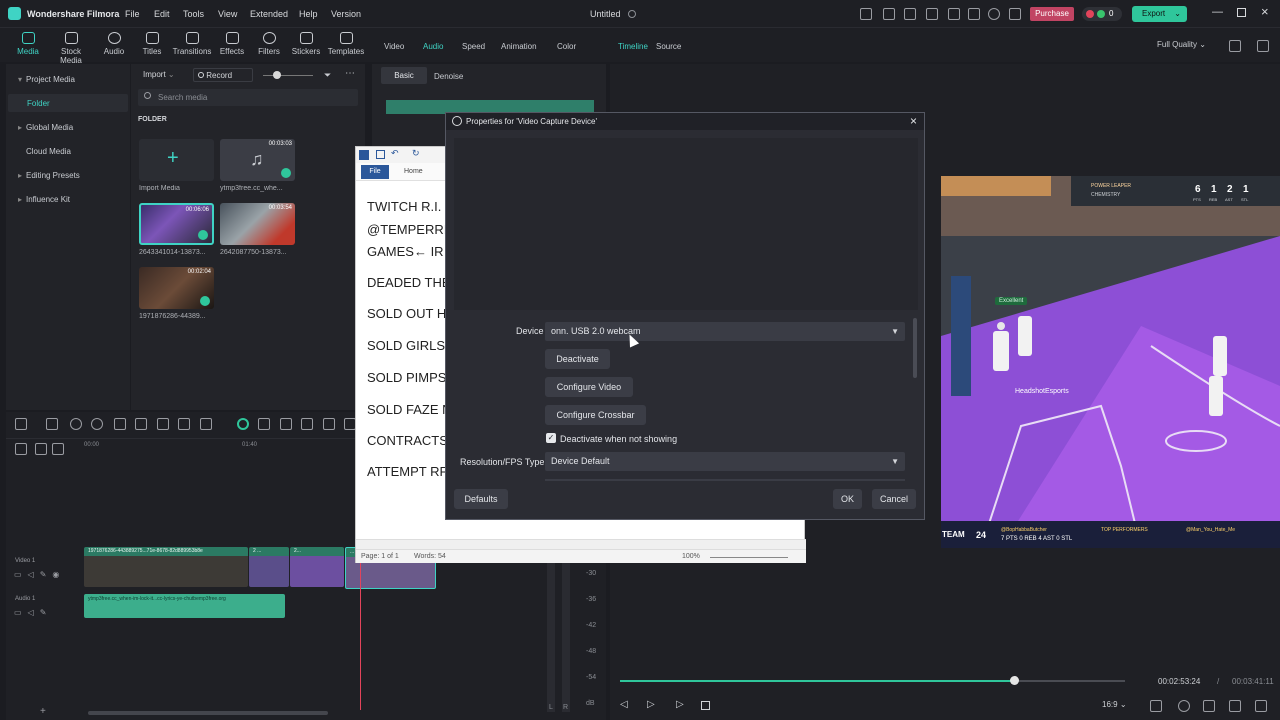  Describe the element at coordinates (847, 499) in the screenshot. I see `ok-button: OK` at that location.